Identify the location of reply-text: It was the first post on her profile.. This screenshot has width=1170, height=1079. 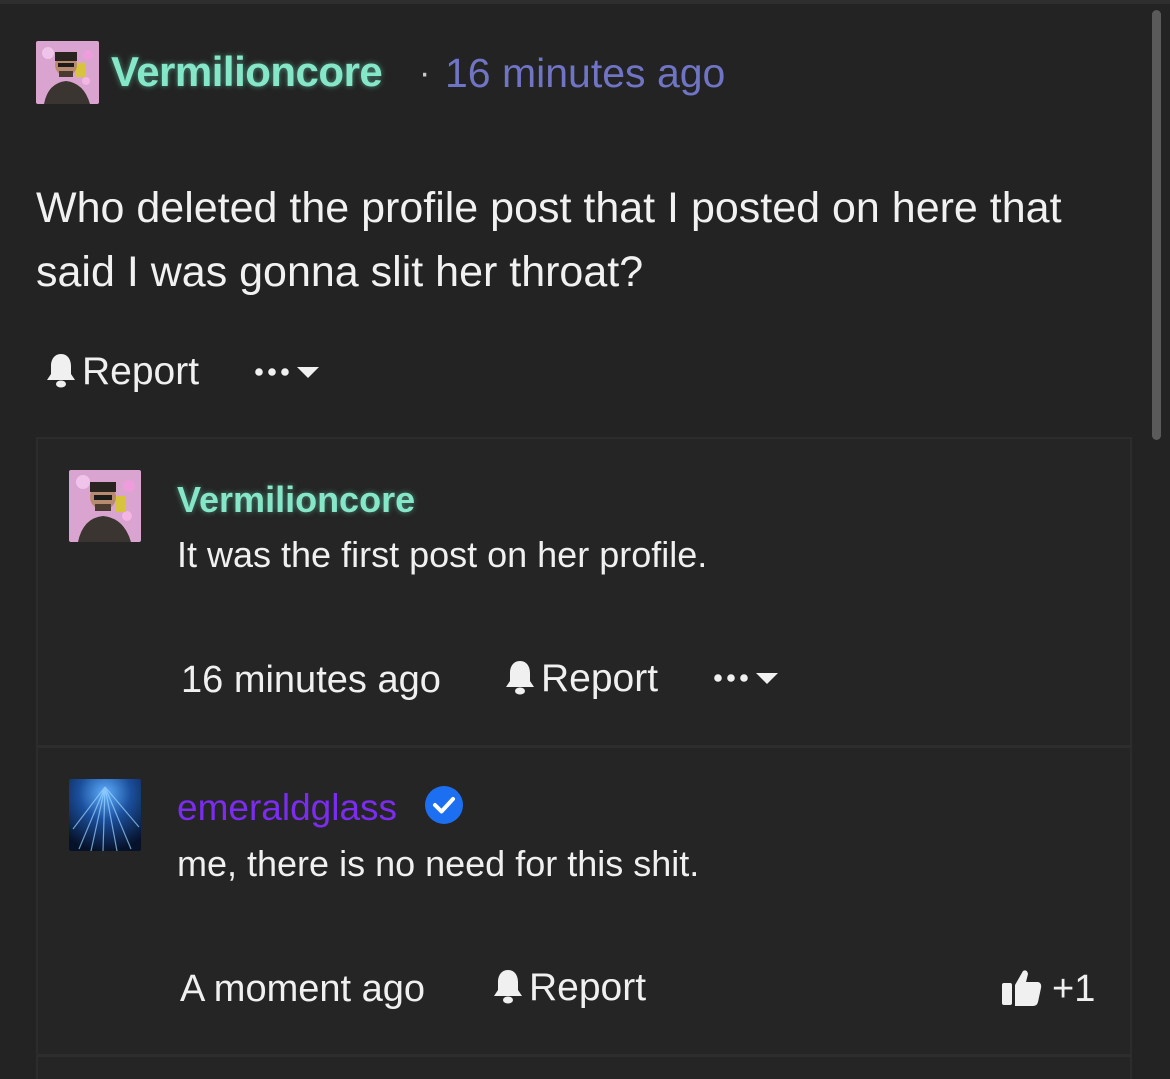
(442, 554).